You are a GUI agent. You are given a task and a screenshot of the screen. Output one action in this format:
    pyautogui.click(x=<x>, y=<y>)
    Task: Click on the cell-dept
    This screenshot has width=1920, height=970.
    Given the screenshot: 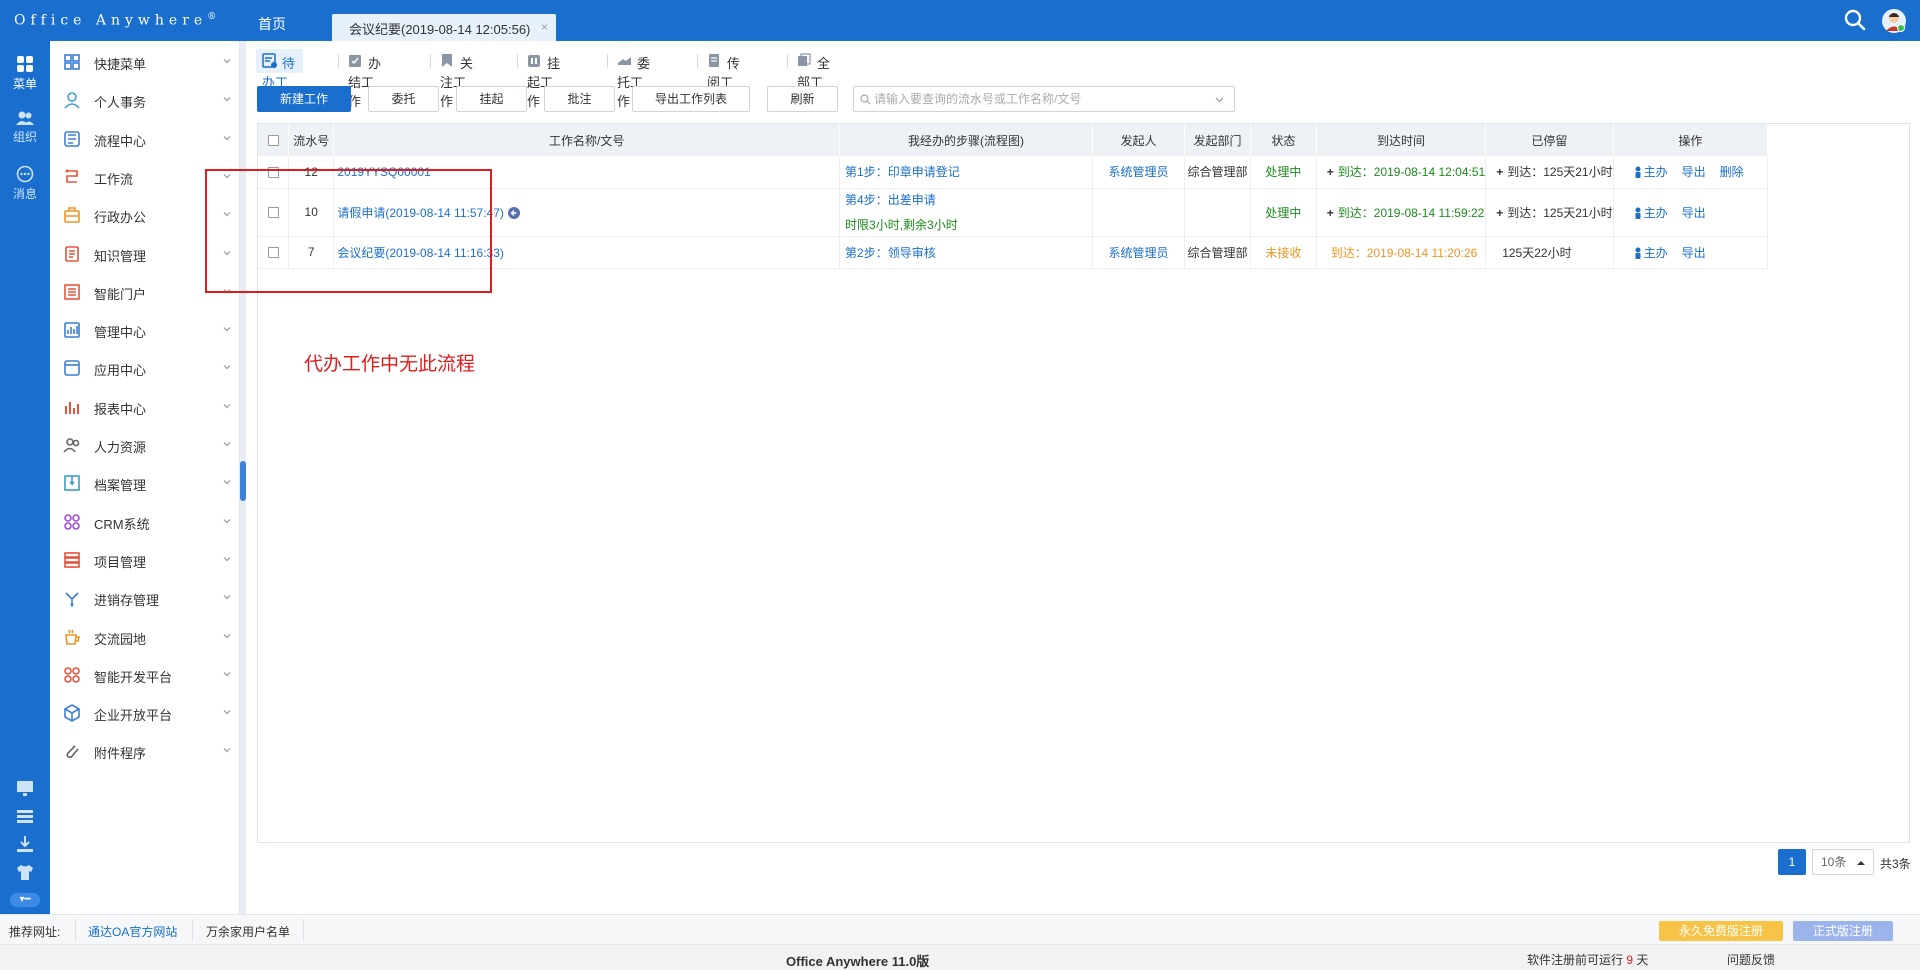 What is the action you would take?
    pyautogui.click(x=1217, y=212)
    